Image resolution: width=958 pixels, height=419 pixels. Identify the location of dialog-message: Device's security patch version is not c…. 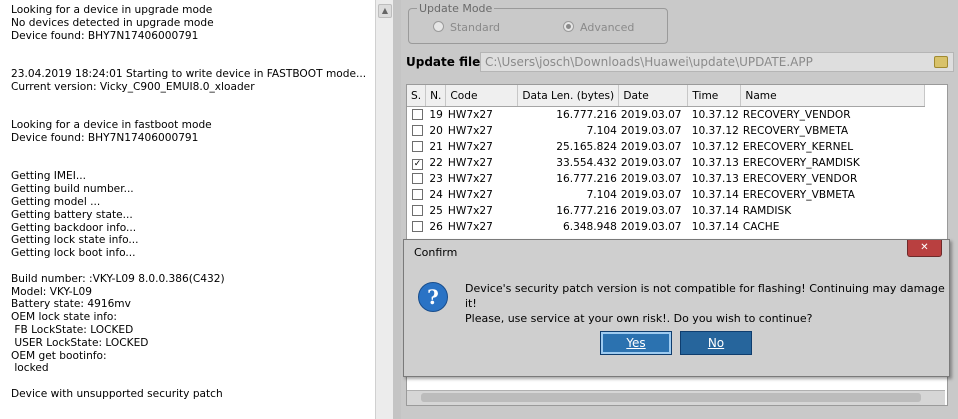
(705, 303).